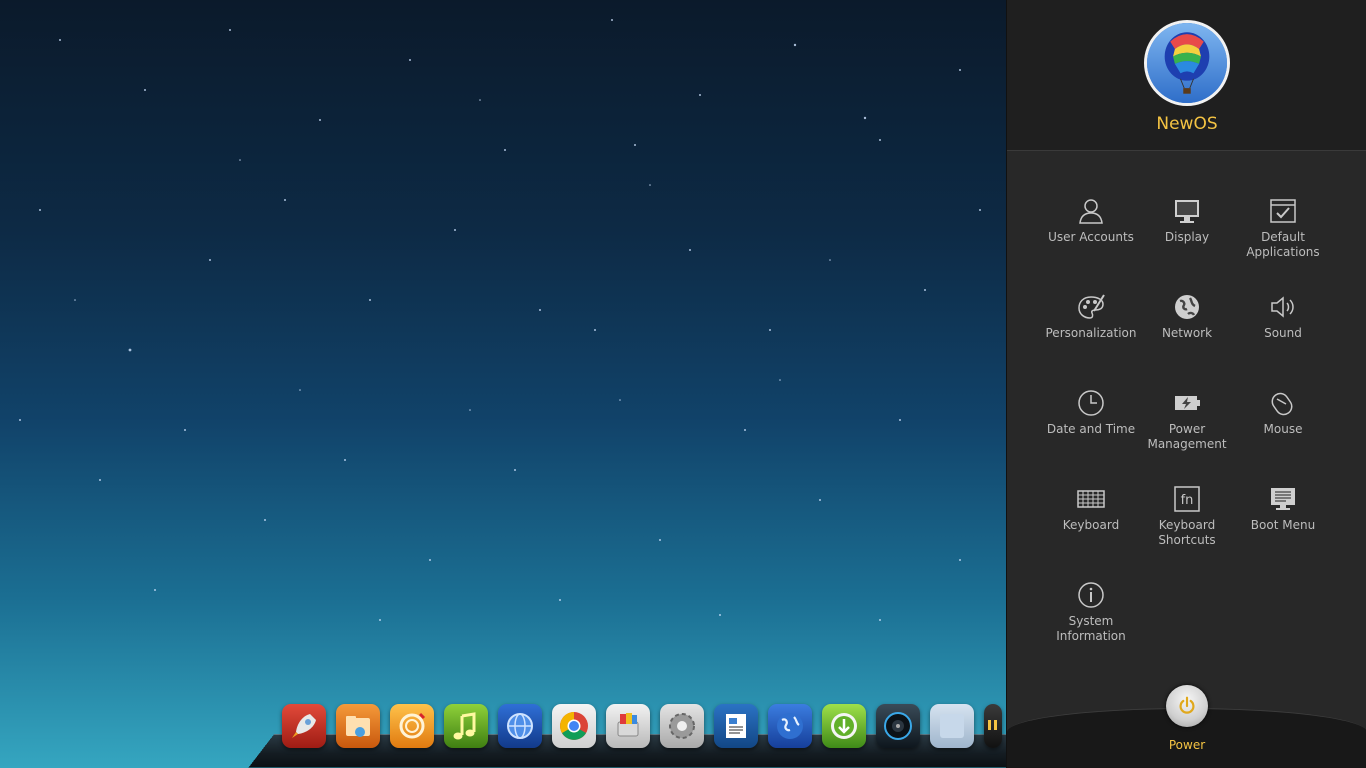  I want to click on earth-icon, so click(790, 726).